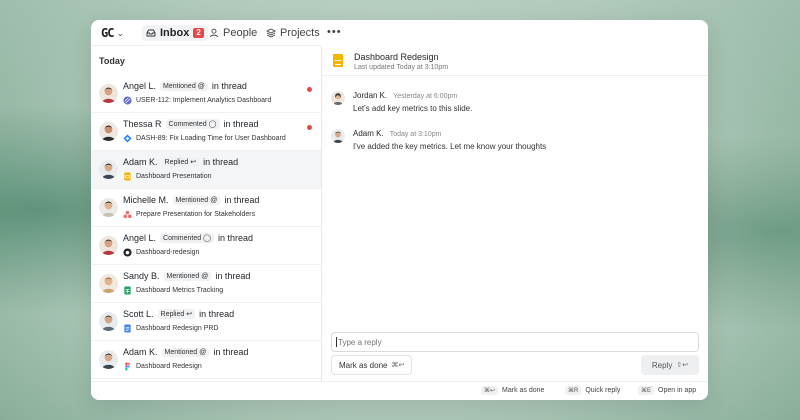  Describe the element at coordinates (205, 276) in the screenshot. I see `action-icon: @` at that location.